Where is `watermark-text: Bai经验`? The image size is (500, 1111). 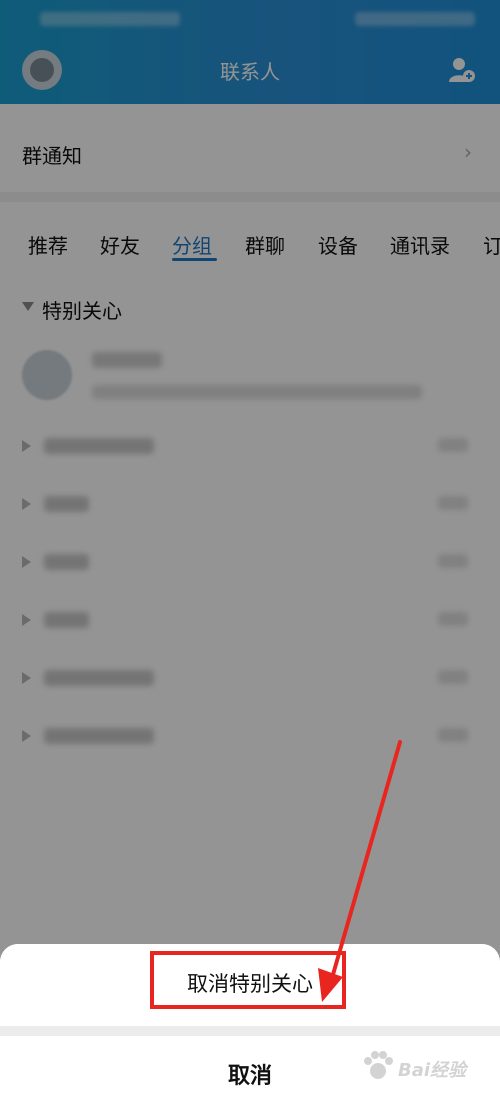
watermark-text: Bai经验 is located at coordinates (432, 1070).